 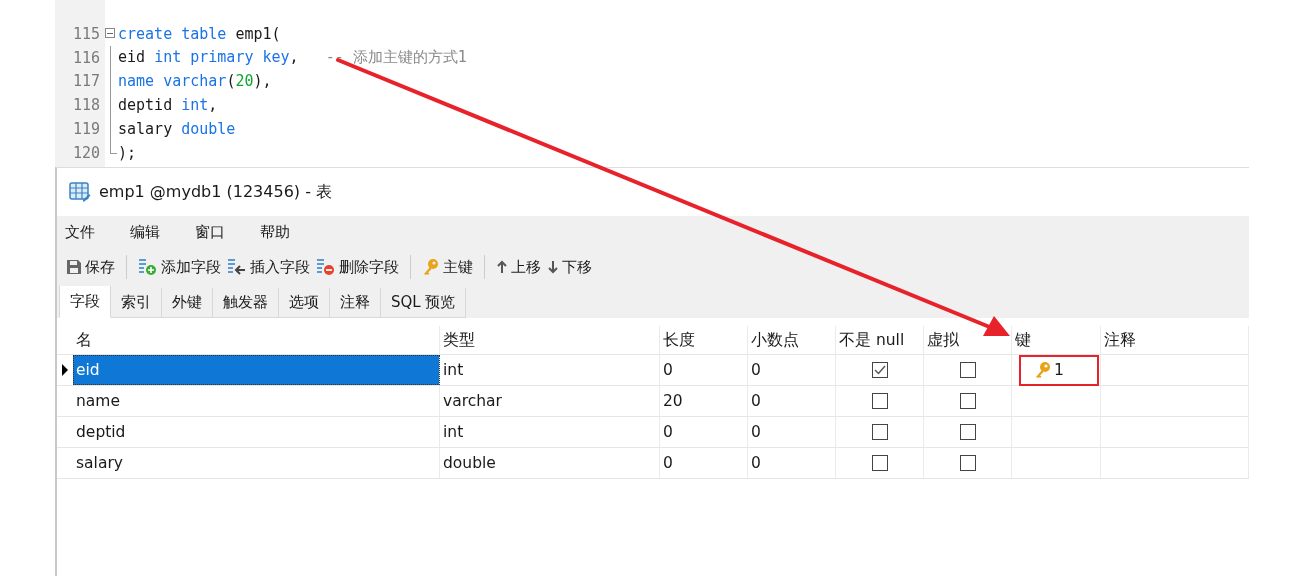 What do you see at coordinates (292, 58) in the screenshot?
I see `code-line: eid int primary key, -- 添加主键的方式1` at bounding box center [292, 58].